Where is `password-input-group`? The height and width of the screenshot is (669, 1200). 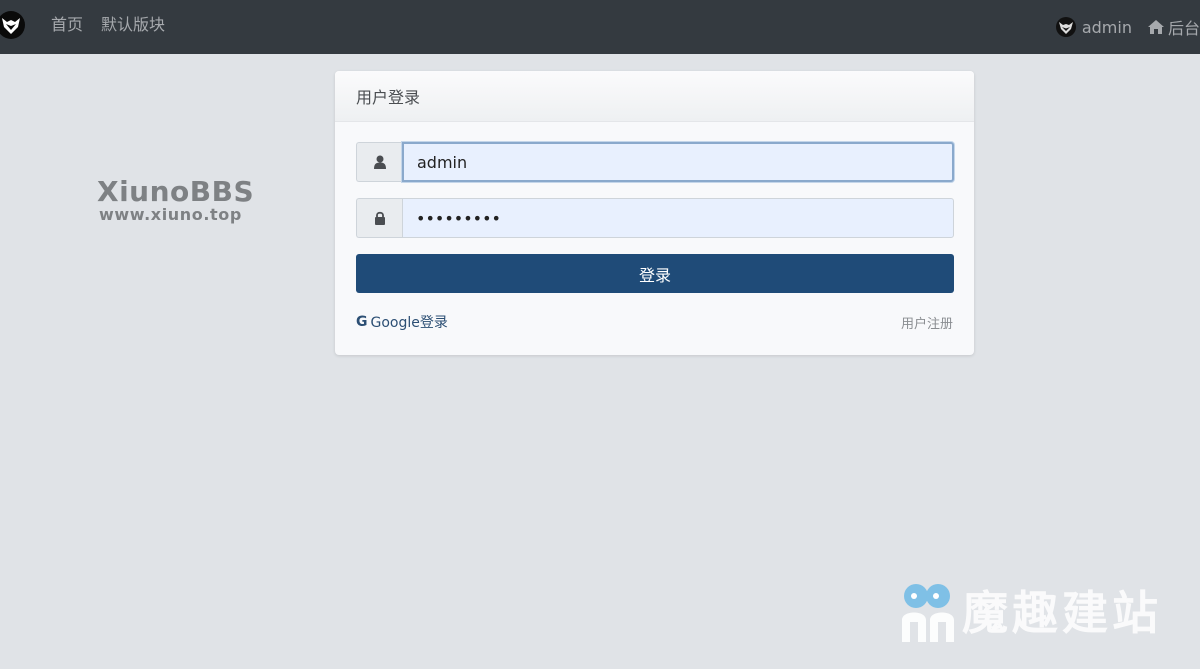
password-input-group is located at coordinates (655, 218).